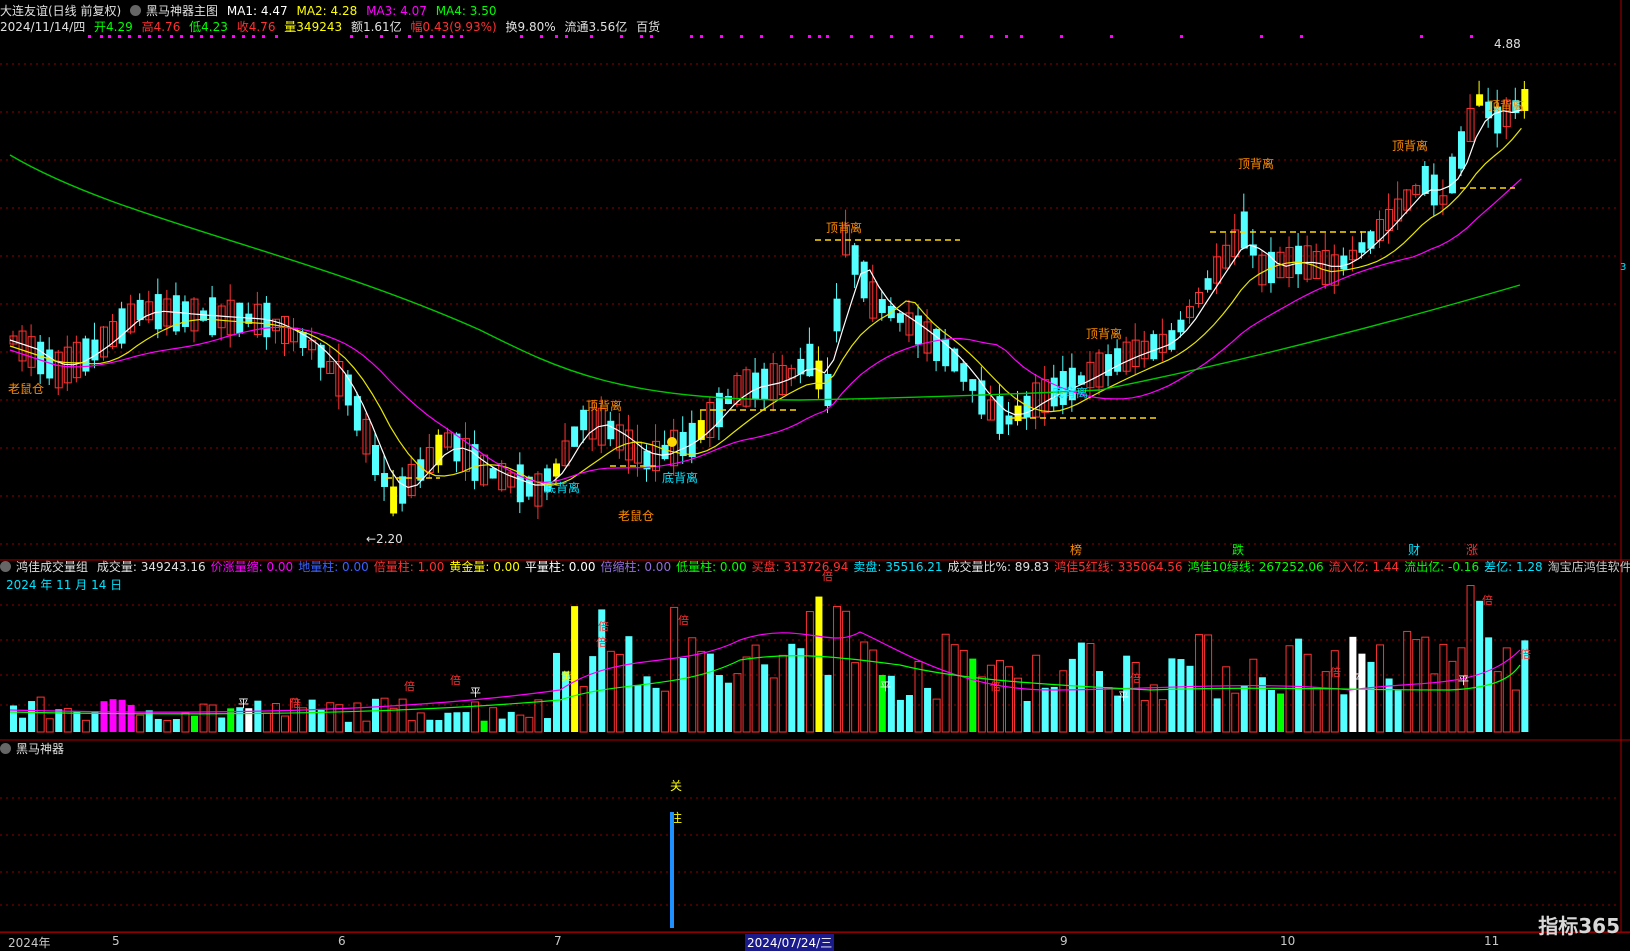 Image resolution: width=1630 pixels, height=951 pixels. What do you see at coordinates (1492, 941) in the screenshot?
I see `axis-nov: 11` at bounding box center [1492, 941].